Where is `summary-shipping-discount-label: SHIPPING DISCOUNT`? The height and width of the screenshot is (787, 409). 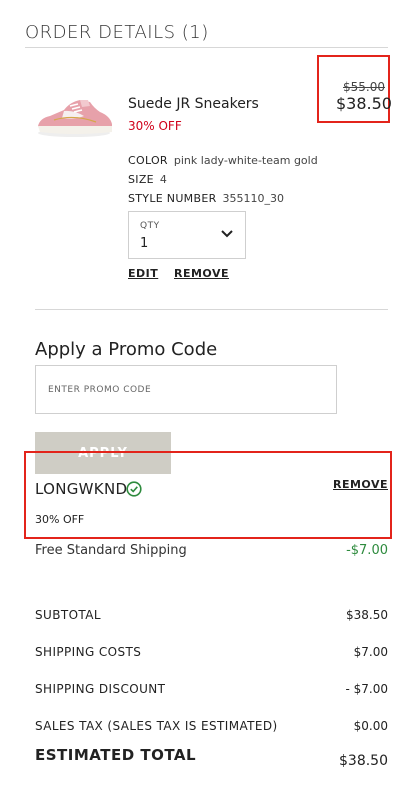
summary-shipping-discount-label: SHIPPING DISCOUNT is located at coordinates (100, 689).